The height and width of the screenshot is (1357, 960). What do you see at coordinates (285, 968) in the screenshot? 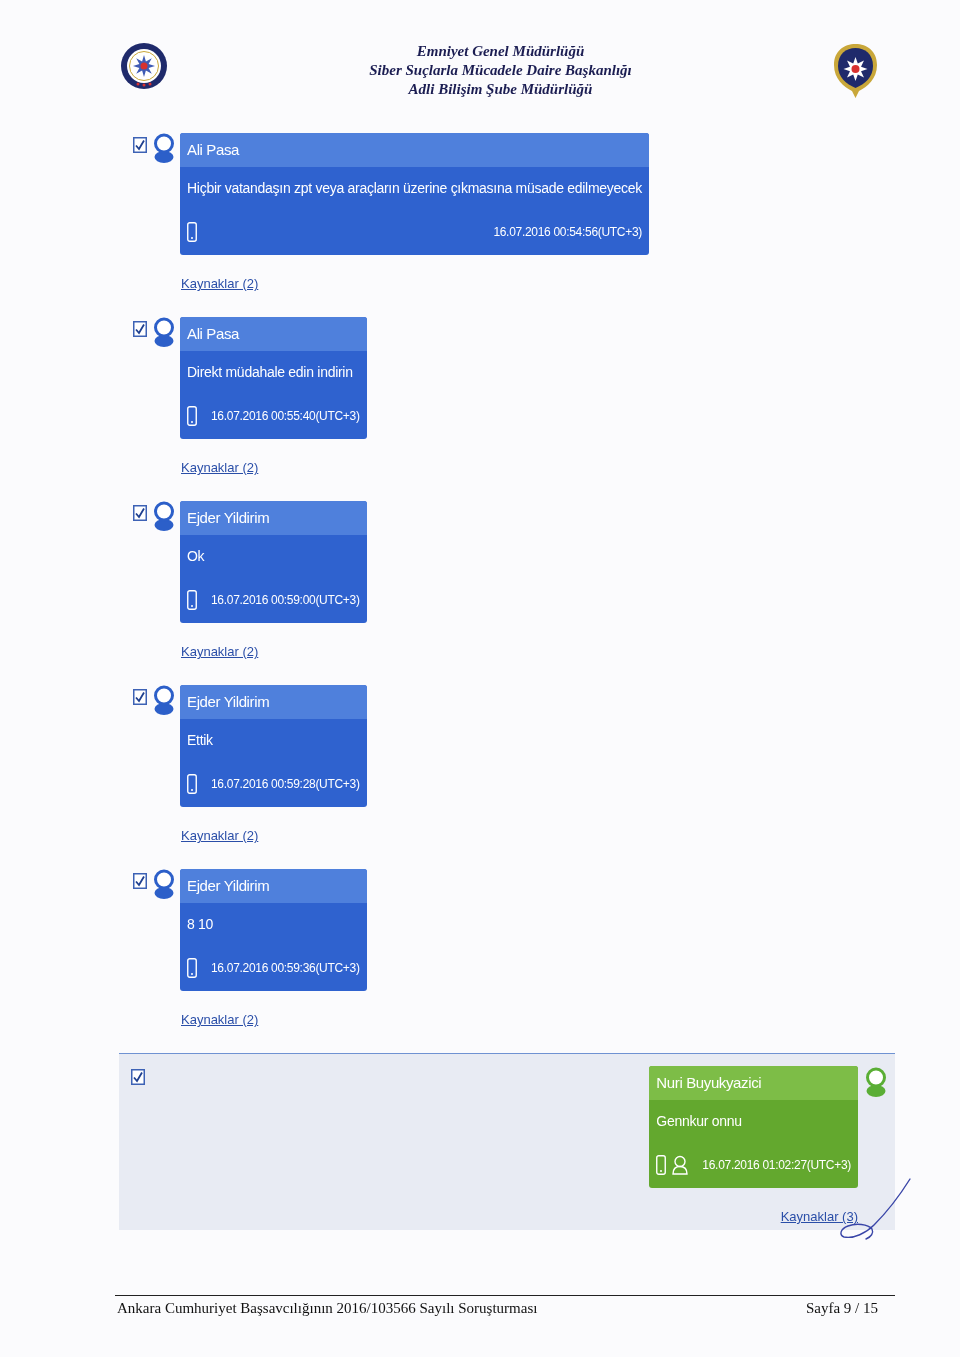
I see `message-timestamp: 16.07.2016 00:59:36(UTC+3)` at bounding box center [285, 968].